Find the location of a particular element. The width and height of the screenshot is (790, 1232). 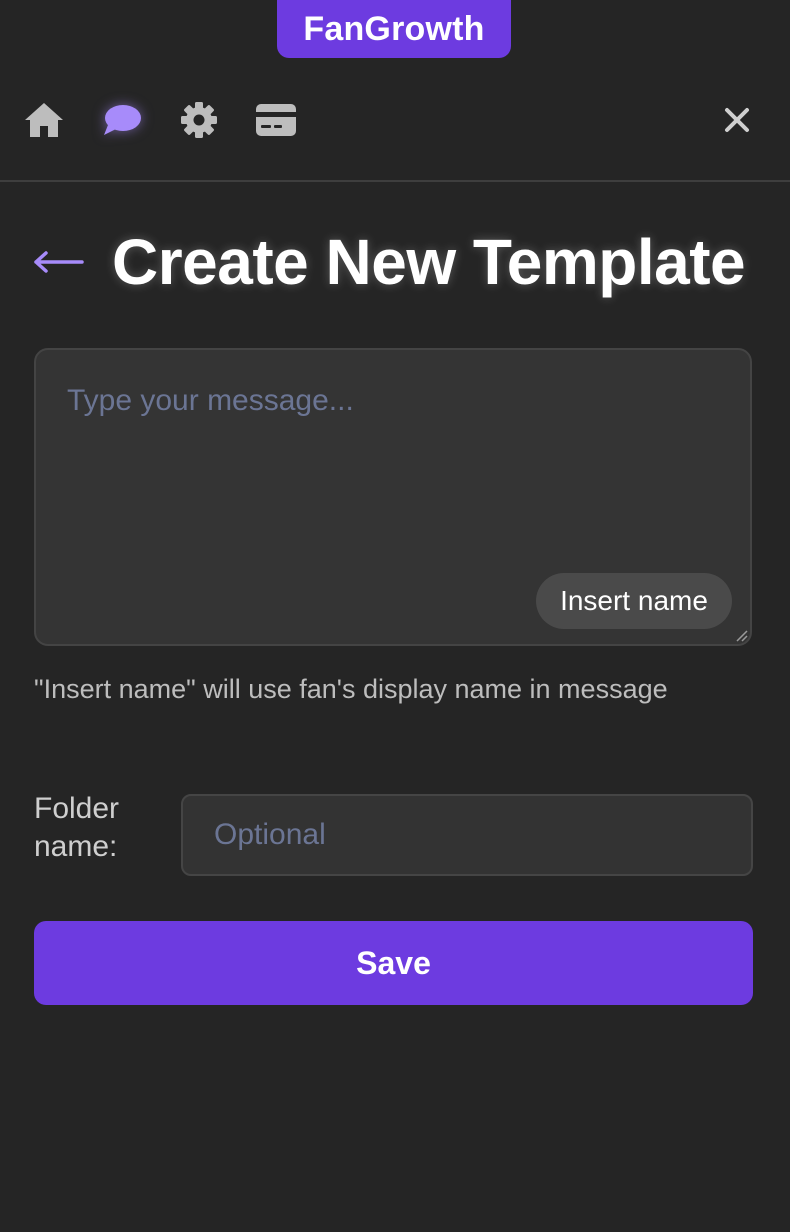

credit-card-icon is located at coordinates (276, 120).